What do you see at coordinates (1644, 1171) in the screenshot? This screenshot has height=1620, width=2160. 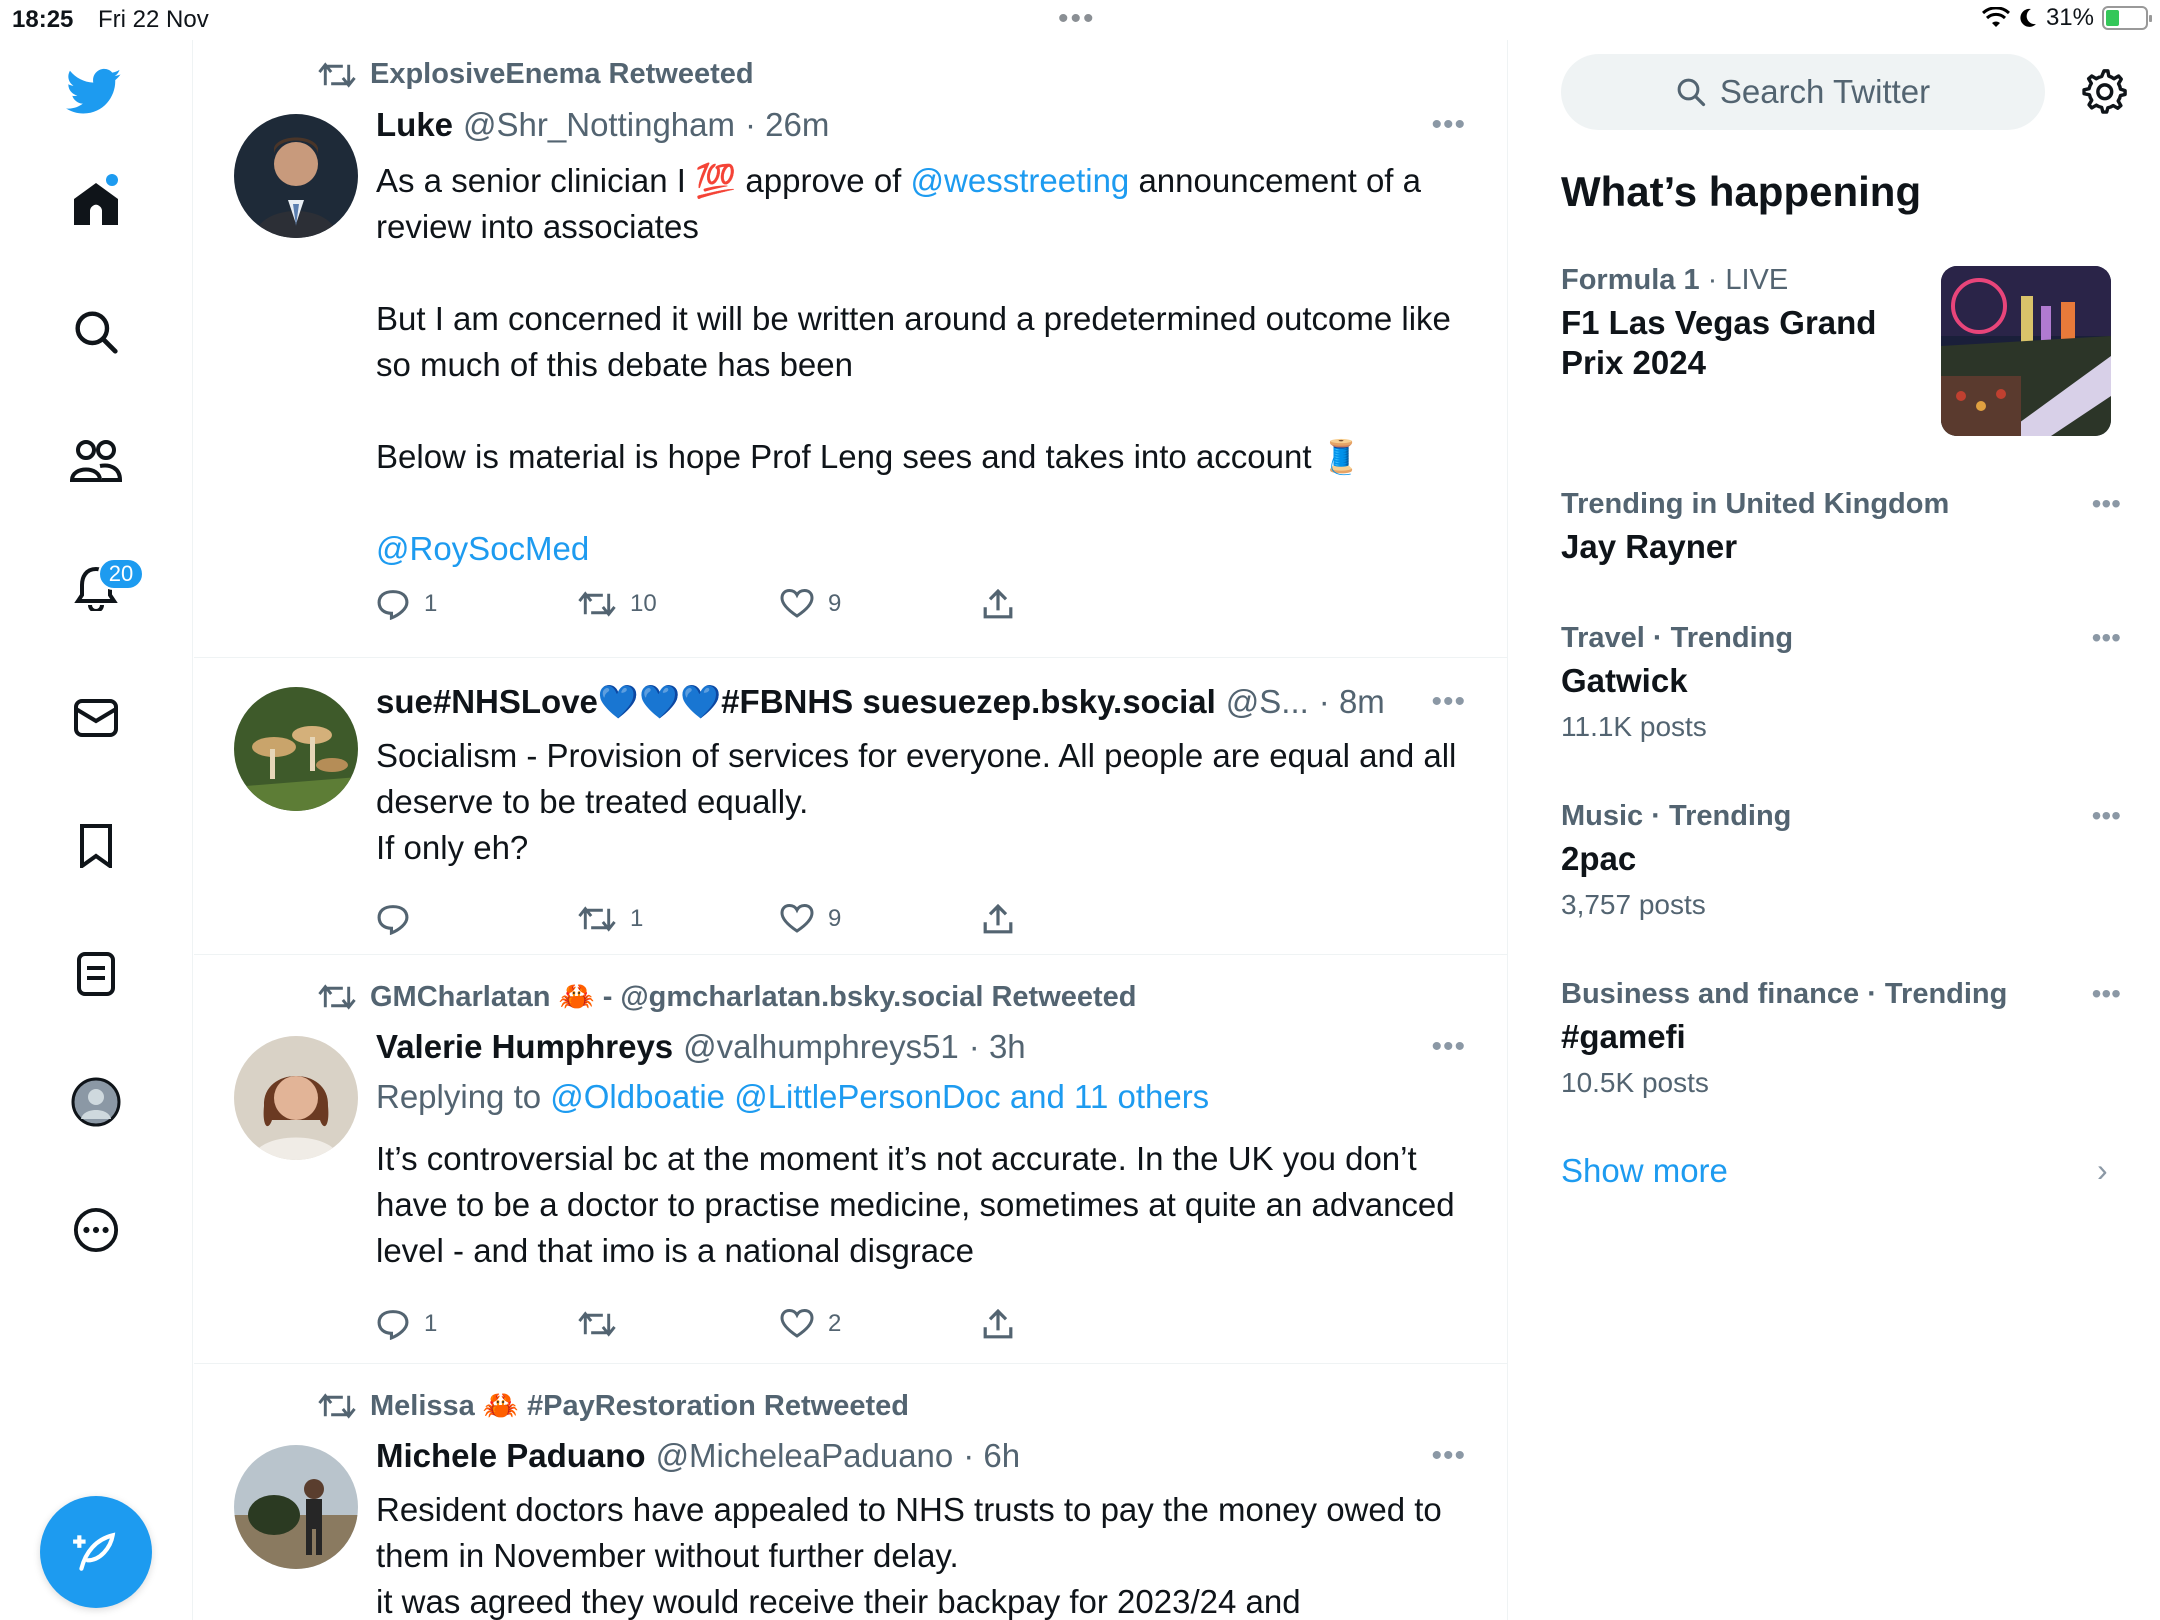 I see `show-more-link: Show more` at bounding box center [1644, 1171].